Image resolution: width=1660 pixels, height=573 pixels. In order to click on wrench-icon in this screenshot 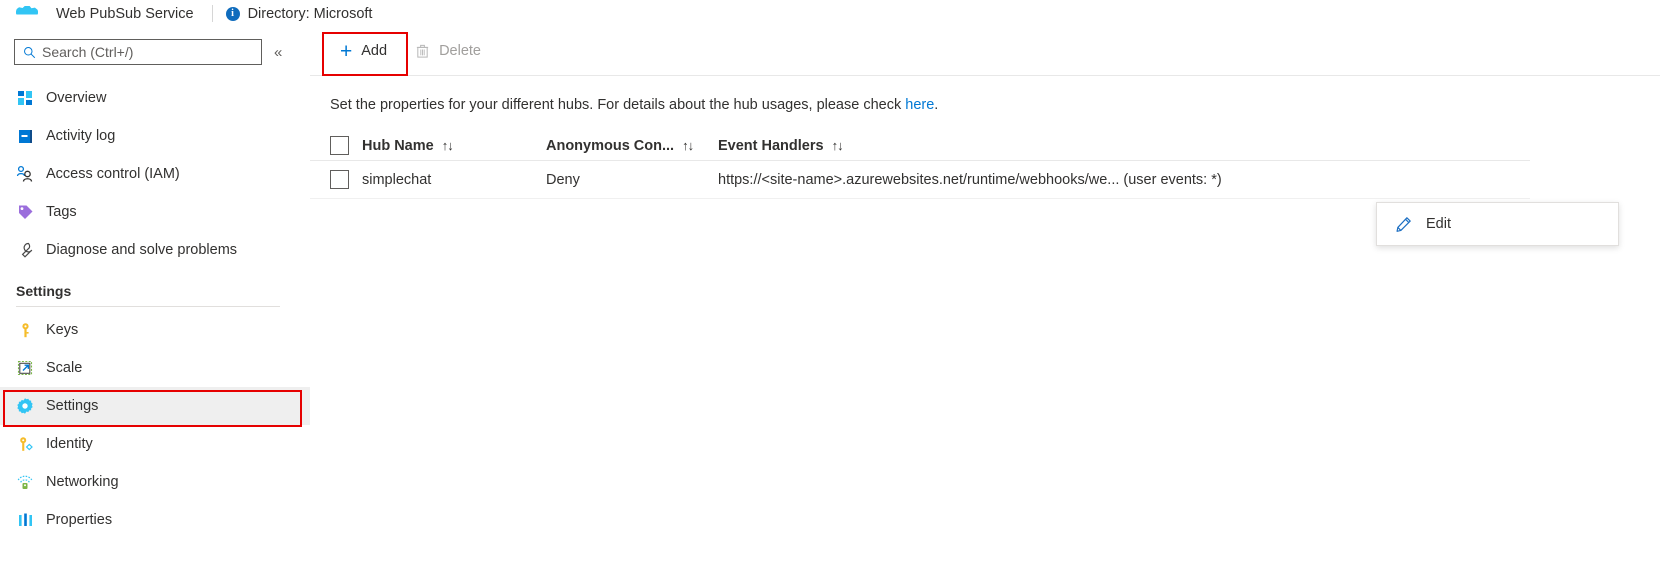, I will do `click(25, 250)`.